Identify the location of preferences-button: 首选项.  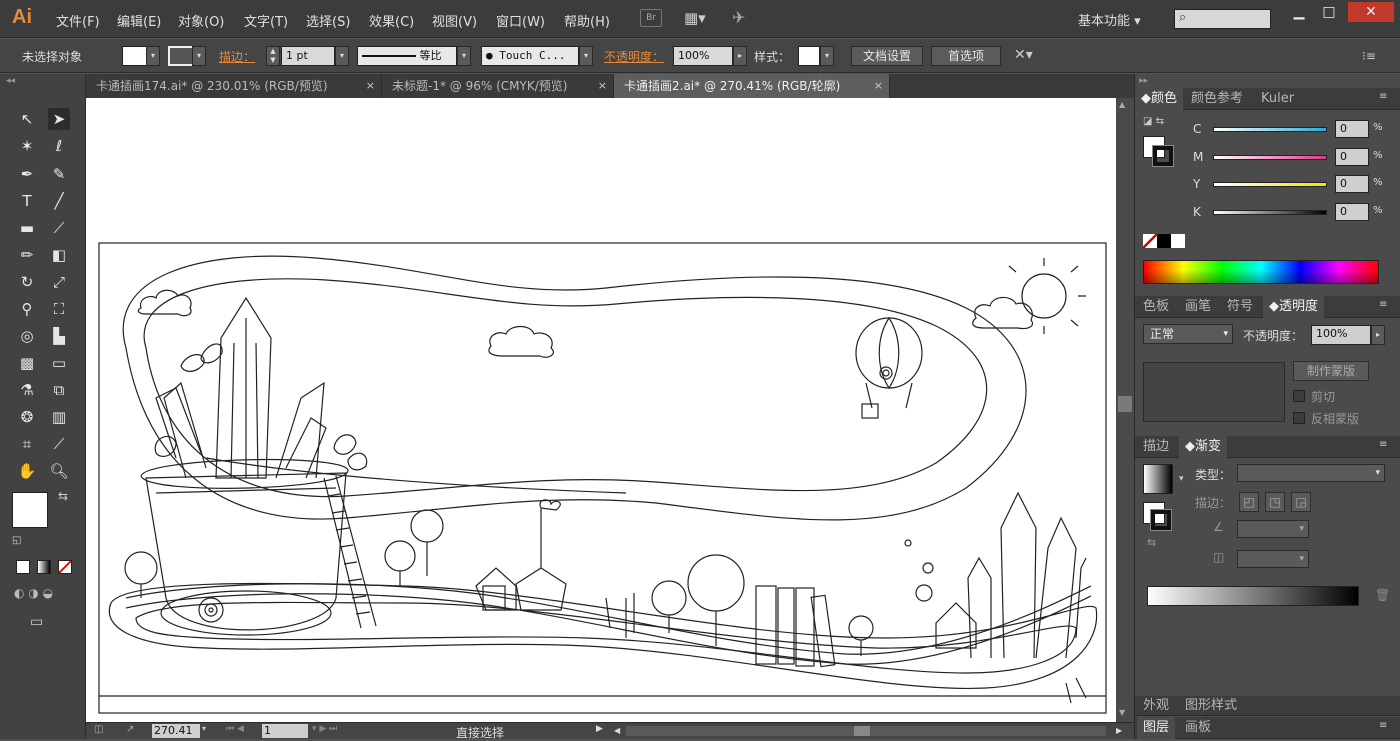
(966, 56).